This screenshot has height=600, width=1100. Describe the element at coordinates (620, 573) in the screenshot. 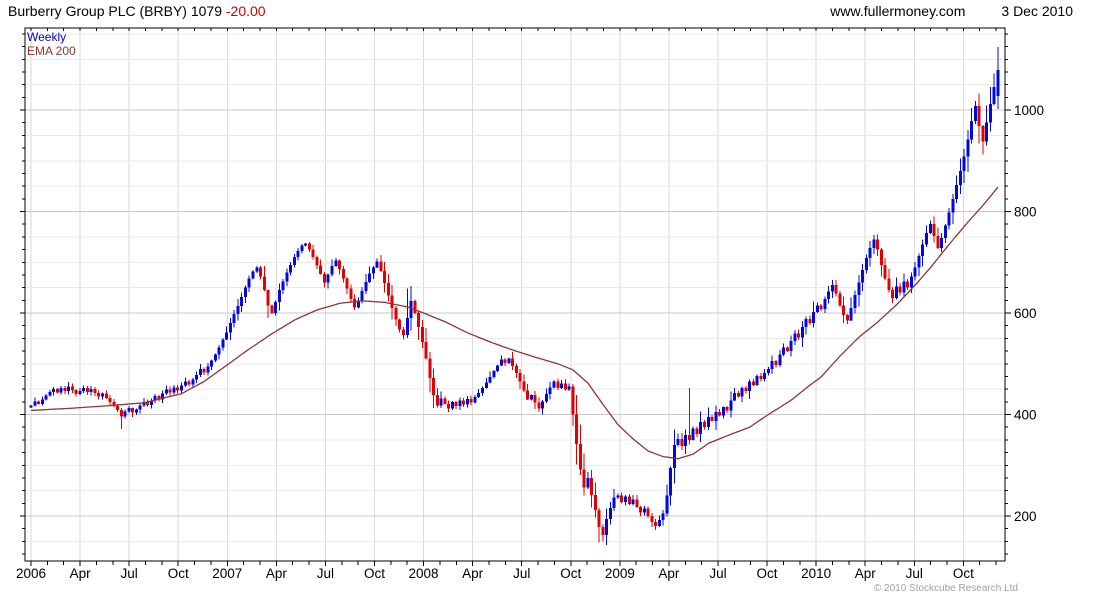

I see `x-axis-label: 2009` at that location.